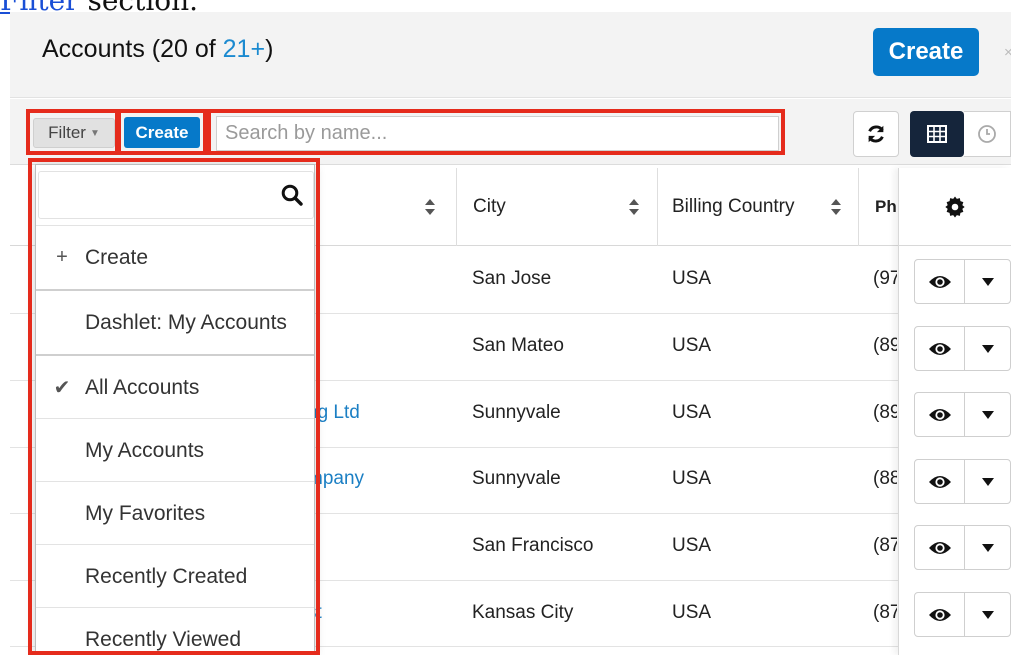 This screenshot has width=1011, height=655. I want to click on phone-column-header: Ph, so click(879, 207).